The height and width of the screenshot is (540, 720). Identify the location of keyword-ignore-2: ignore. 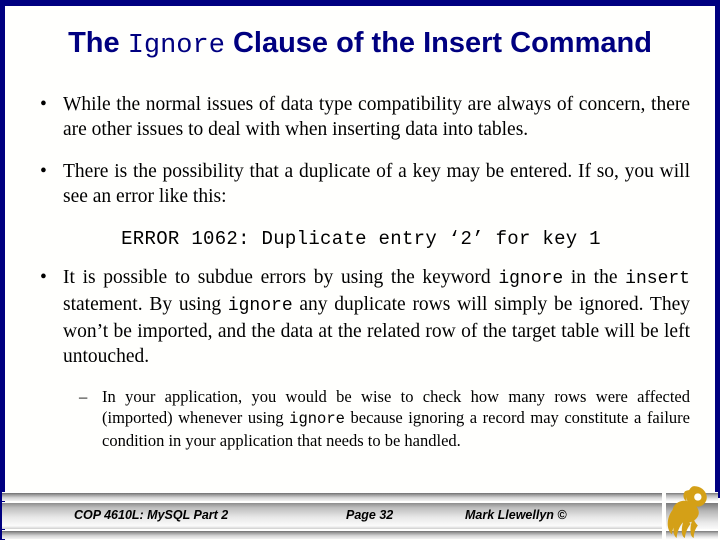
(260, 306).